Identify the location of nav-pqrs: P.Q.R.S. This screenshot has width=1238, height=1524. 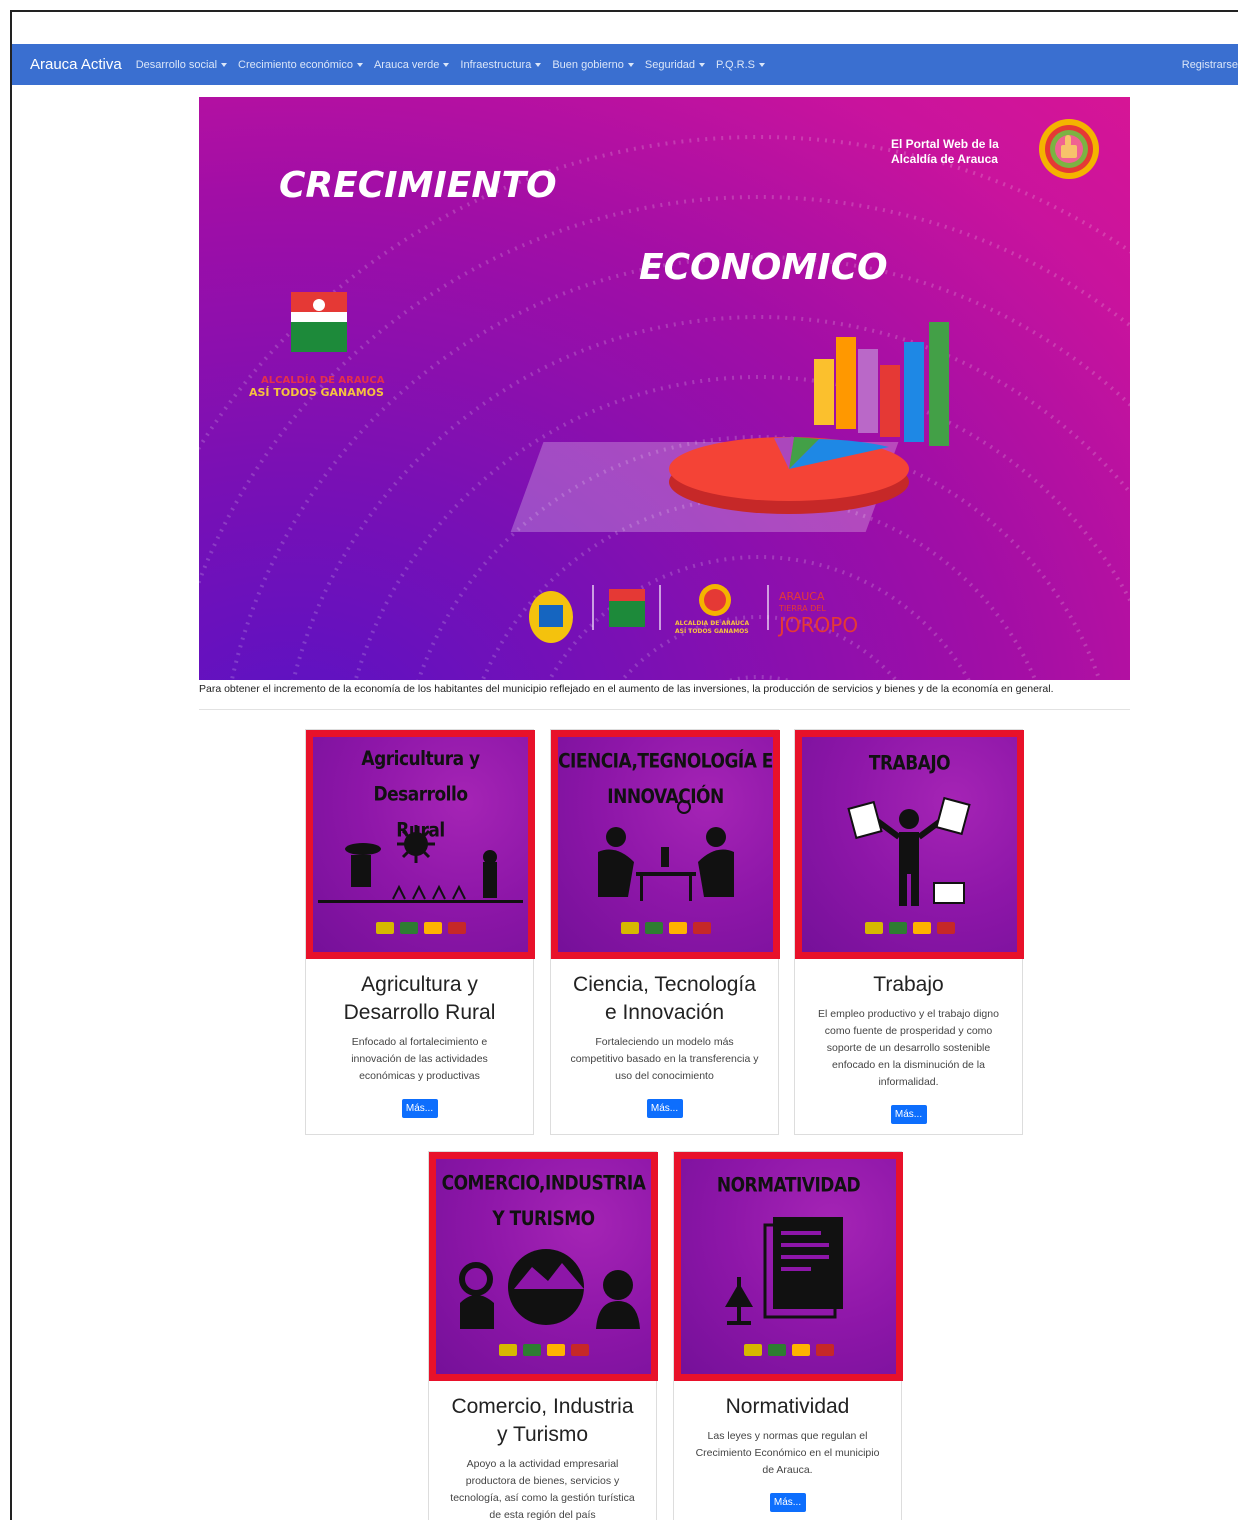
(740, 65).